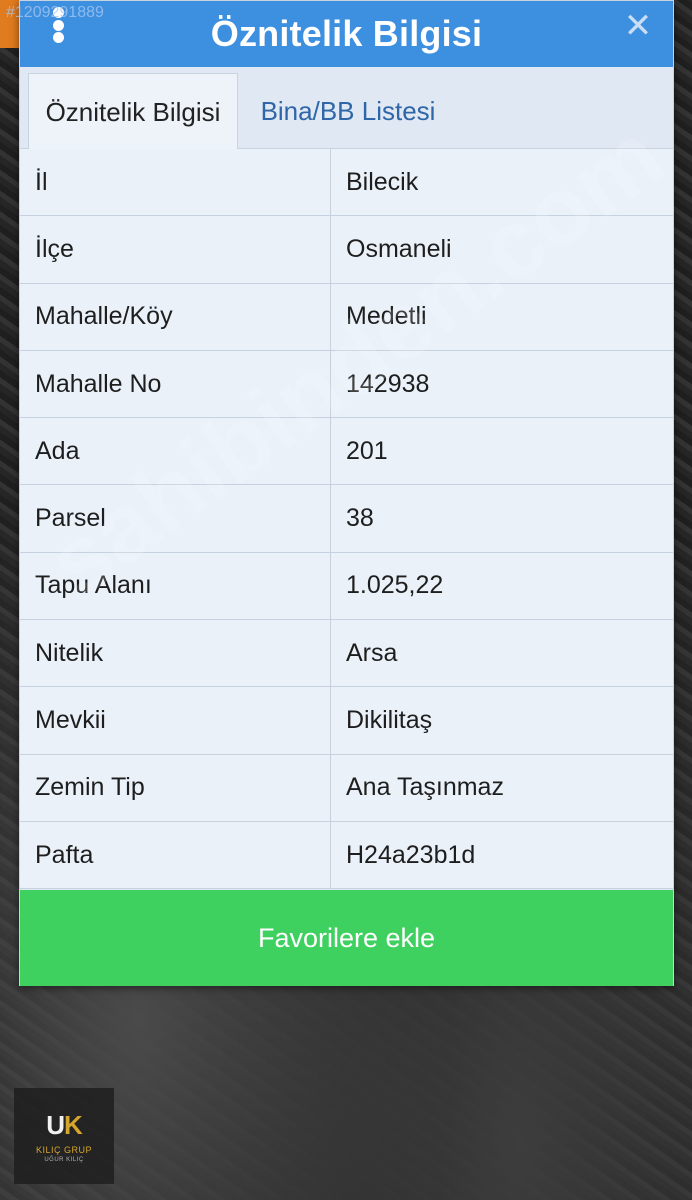 This screenshot has width=692, height=1200. What do you see at coordinates (175, 316) in the screenshot?
I see `row-key: Mahalle/Köy` at bounding box center [175, 316].